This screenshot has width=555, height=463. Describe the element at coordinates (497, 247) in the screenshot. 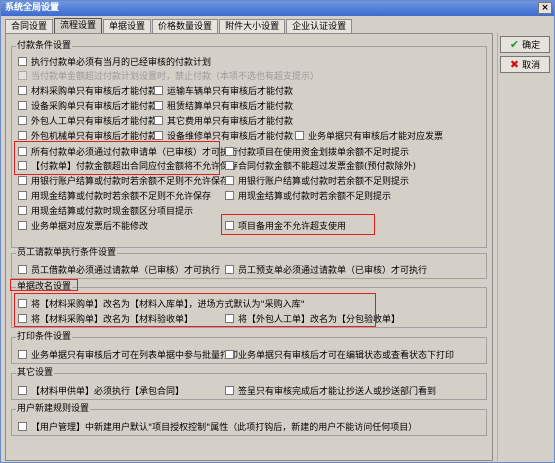

I see `separator` at that location.